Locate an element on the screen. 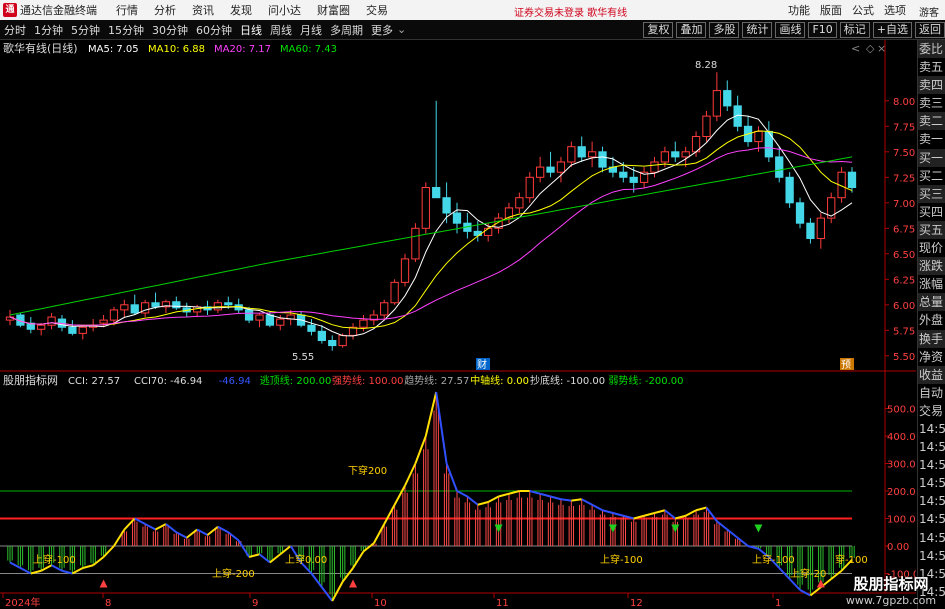 The width and height of the screenshot is (945, 609). login-notice: 证券交易未登录 歌华有线 is located at coordinates (570, 11).